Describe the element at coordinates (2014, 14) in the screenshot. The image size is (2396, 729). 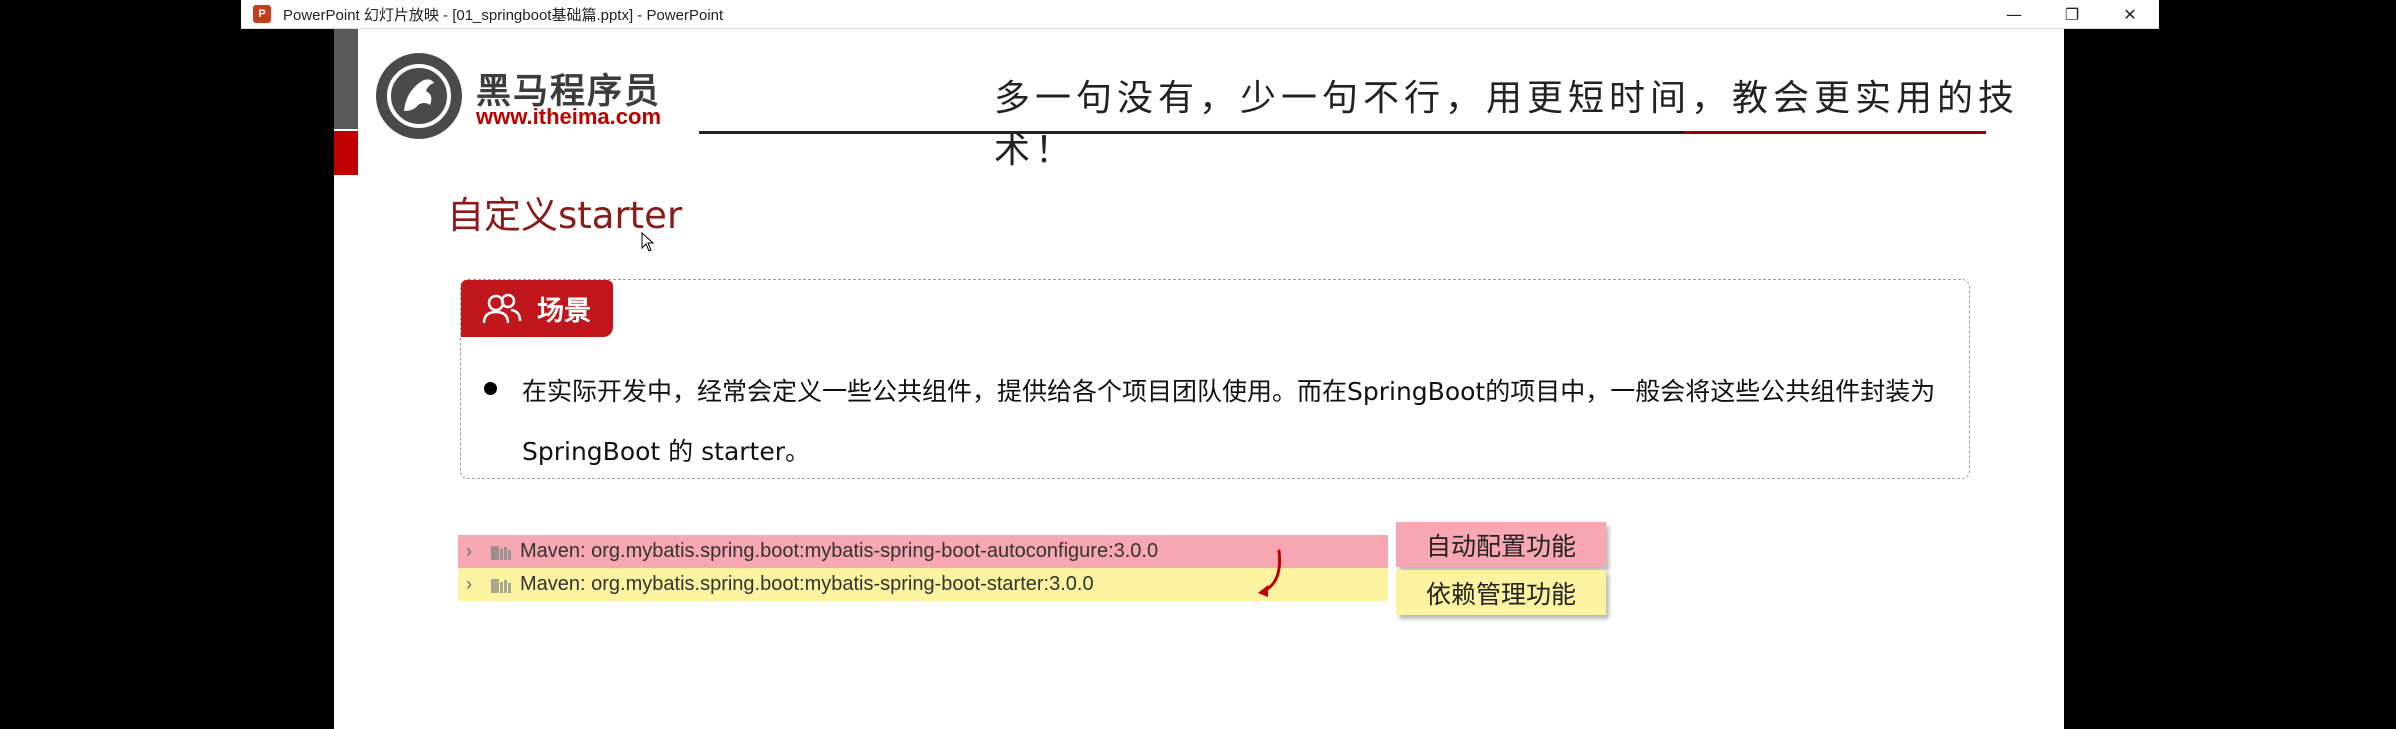
I see `minimize-button: —` at that location.